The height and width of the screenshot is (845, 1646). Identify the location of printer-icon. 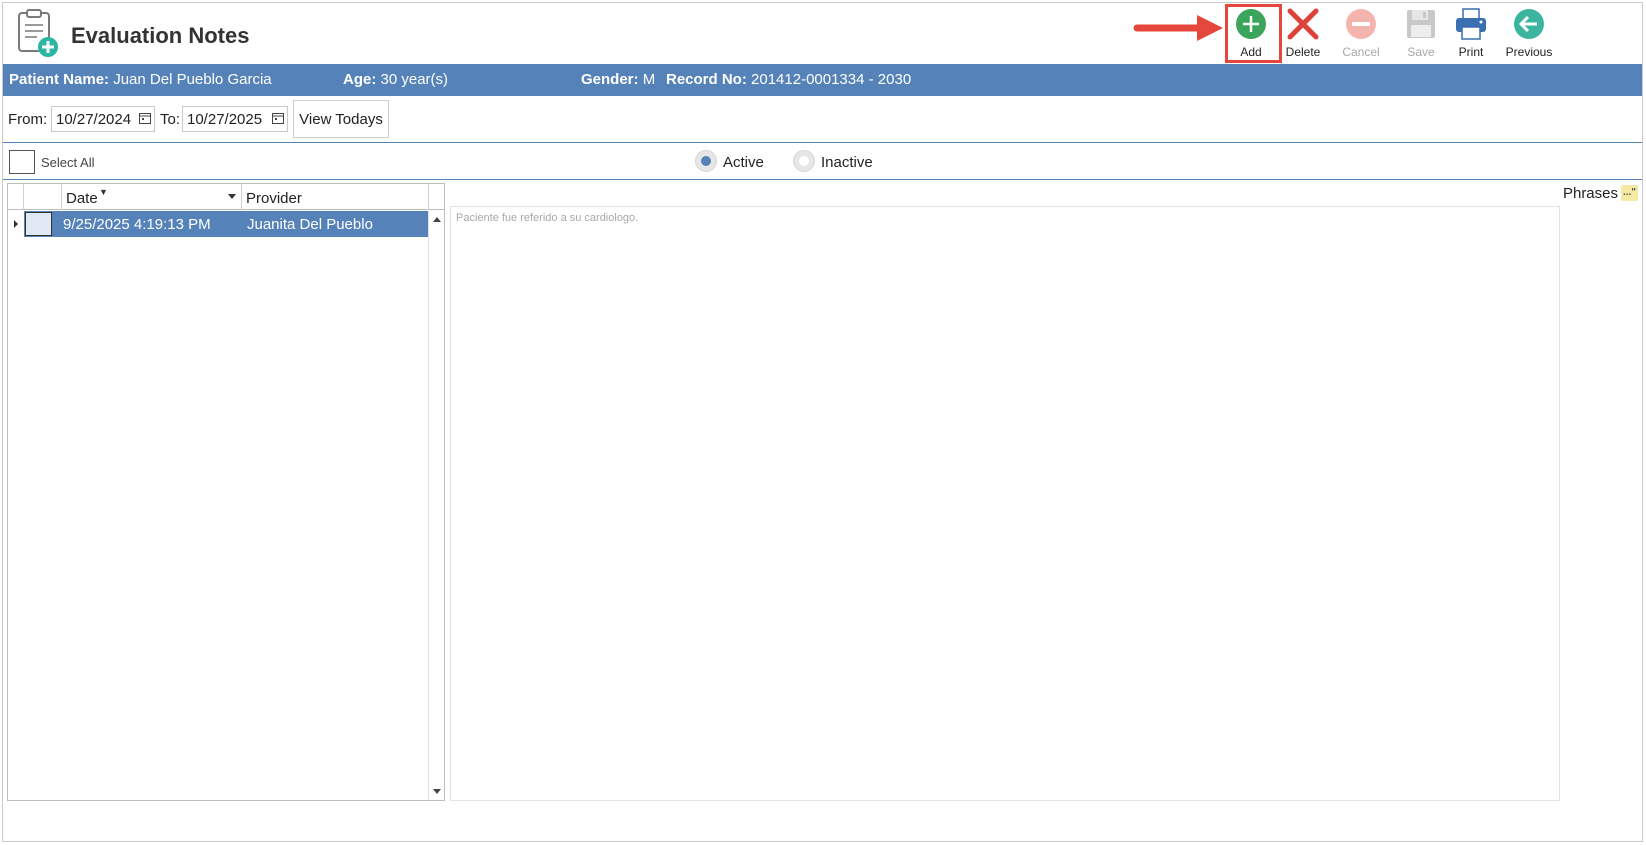
(1471, 24).